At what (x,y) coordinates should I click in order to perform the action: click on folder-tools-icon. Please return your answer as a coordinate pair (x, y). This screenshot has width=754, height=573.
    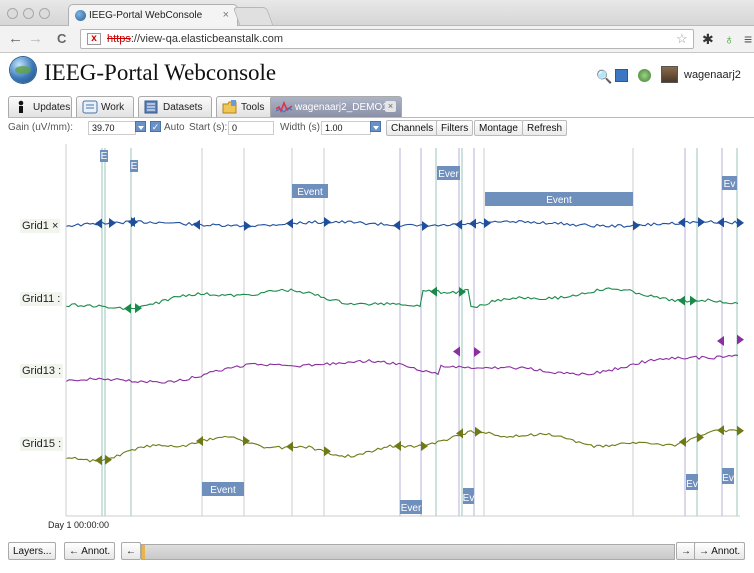
    Looking at the image, I should click on (229, 107).